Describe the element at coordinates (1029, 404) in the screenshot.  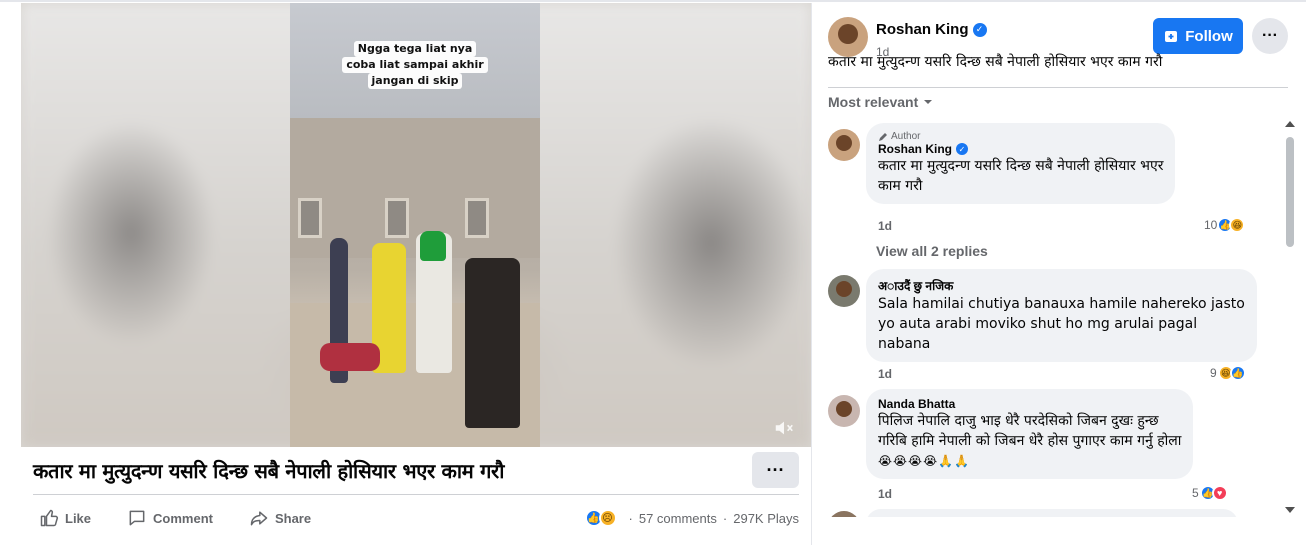
I see `commenter-name-row: Nanda Bhatta` at that location.